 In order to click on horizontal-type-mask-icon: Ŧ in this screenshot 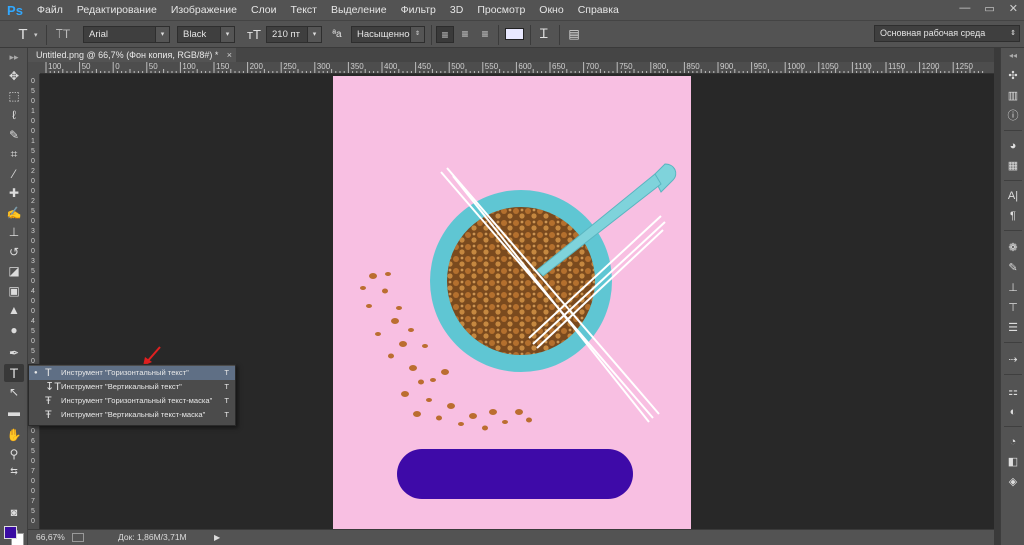, I will do `click(48, 401)`.